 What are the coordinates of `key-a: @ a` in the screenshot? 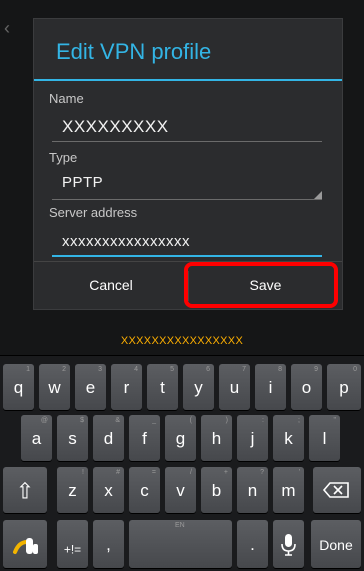 It's located at (36, 438).